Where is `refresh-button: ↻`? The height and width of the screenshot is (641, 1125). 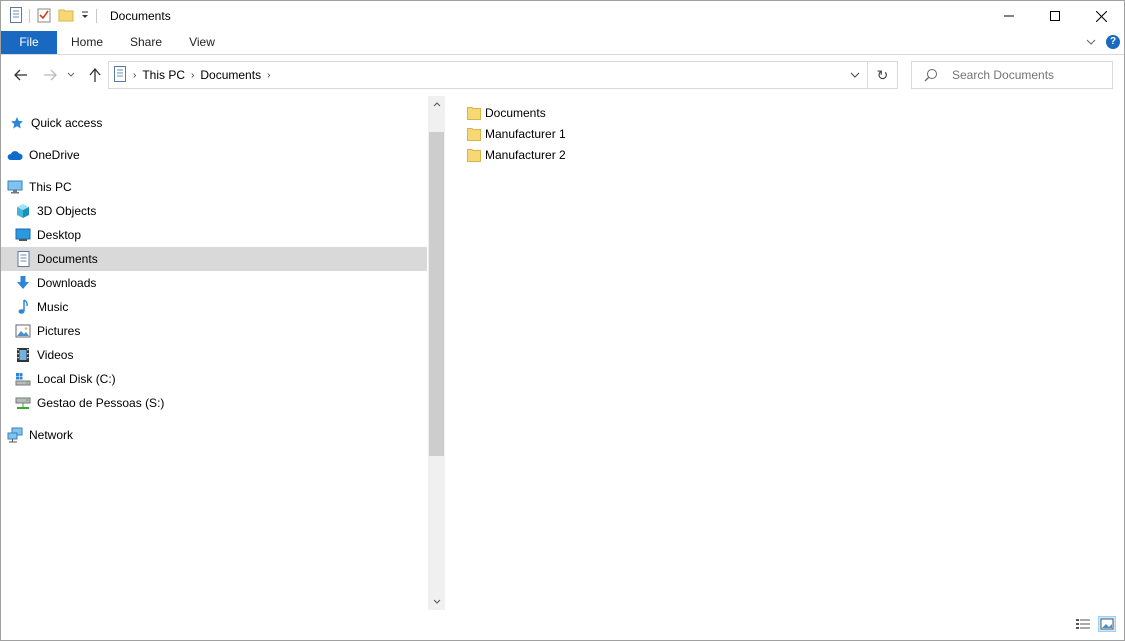 refresh-button: ↻ is located at coordinates (883, 75).